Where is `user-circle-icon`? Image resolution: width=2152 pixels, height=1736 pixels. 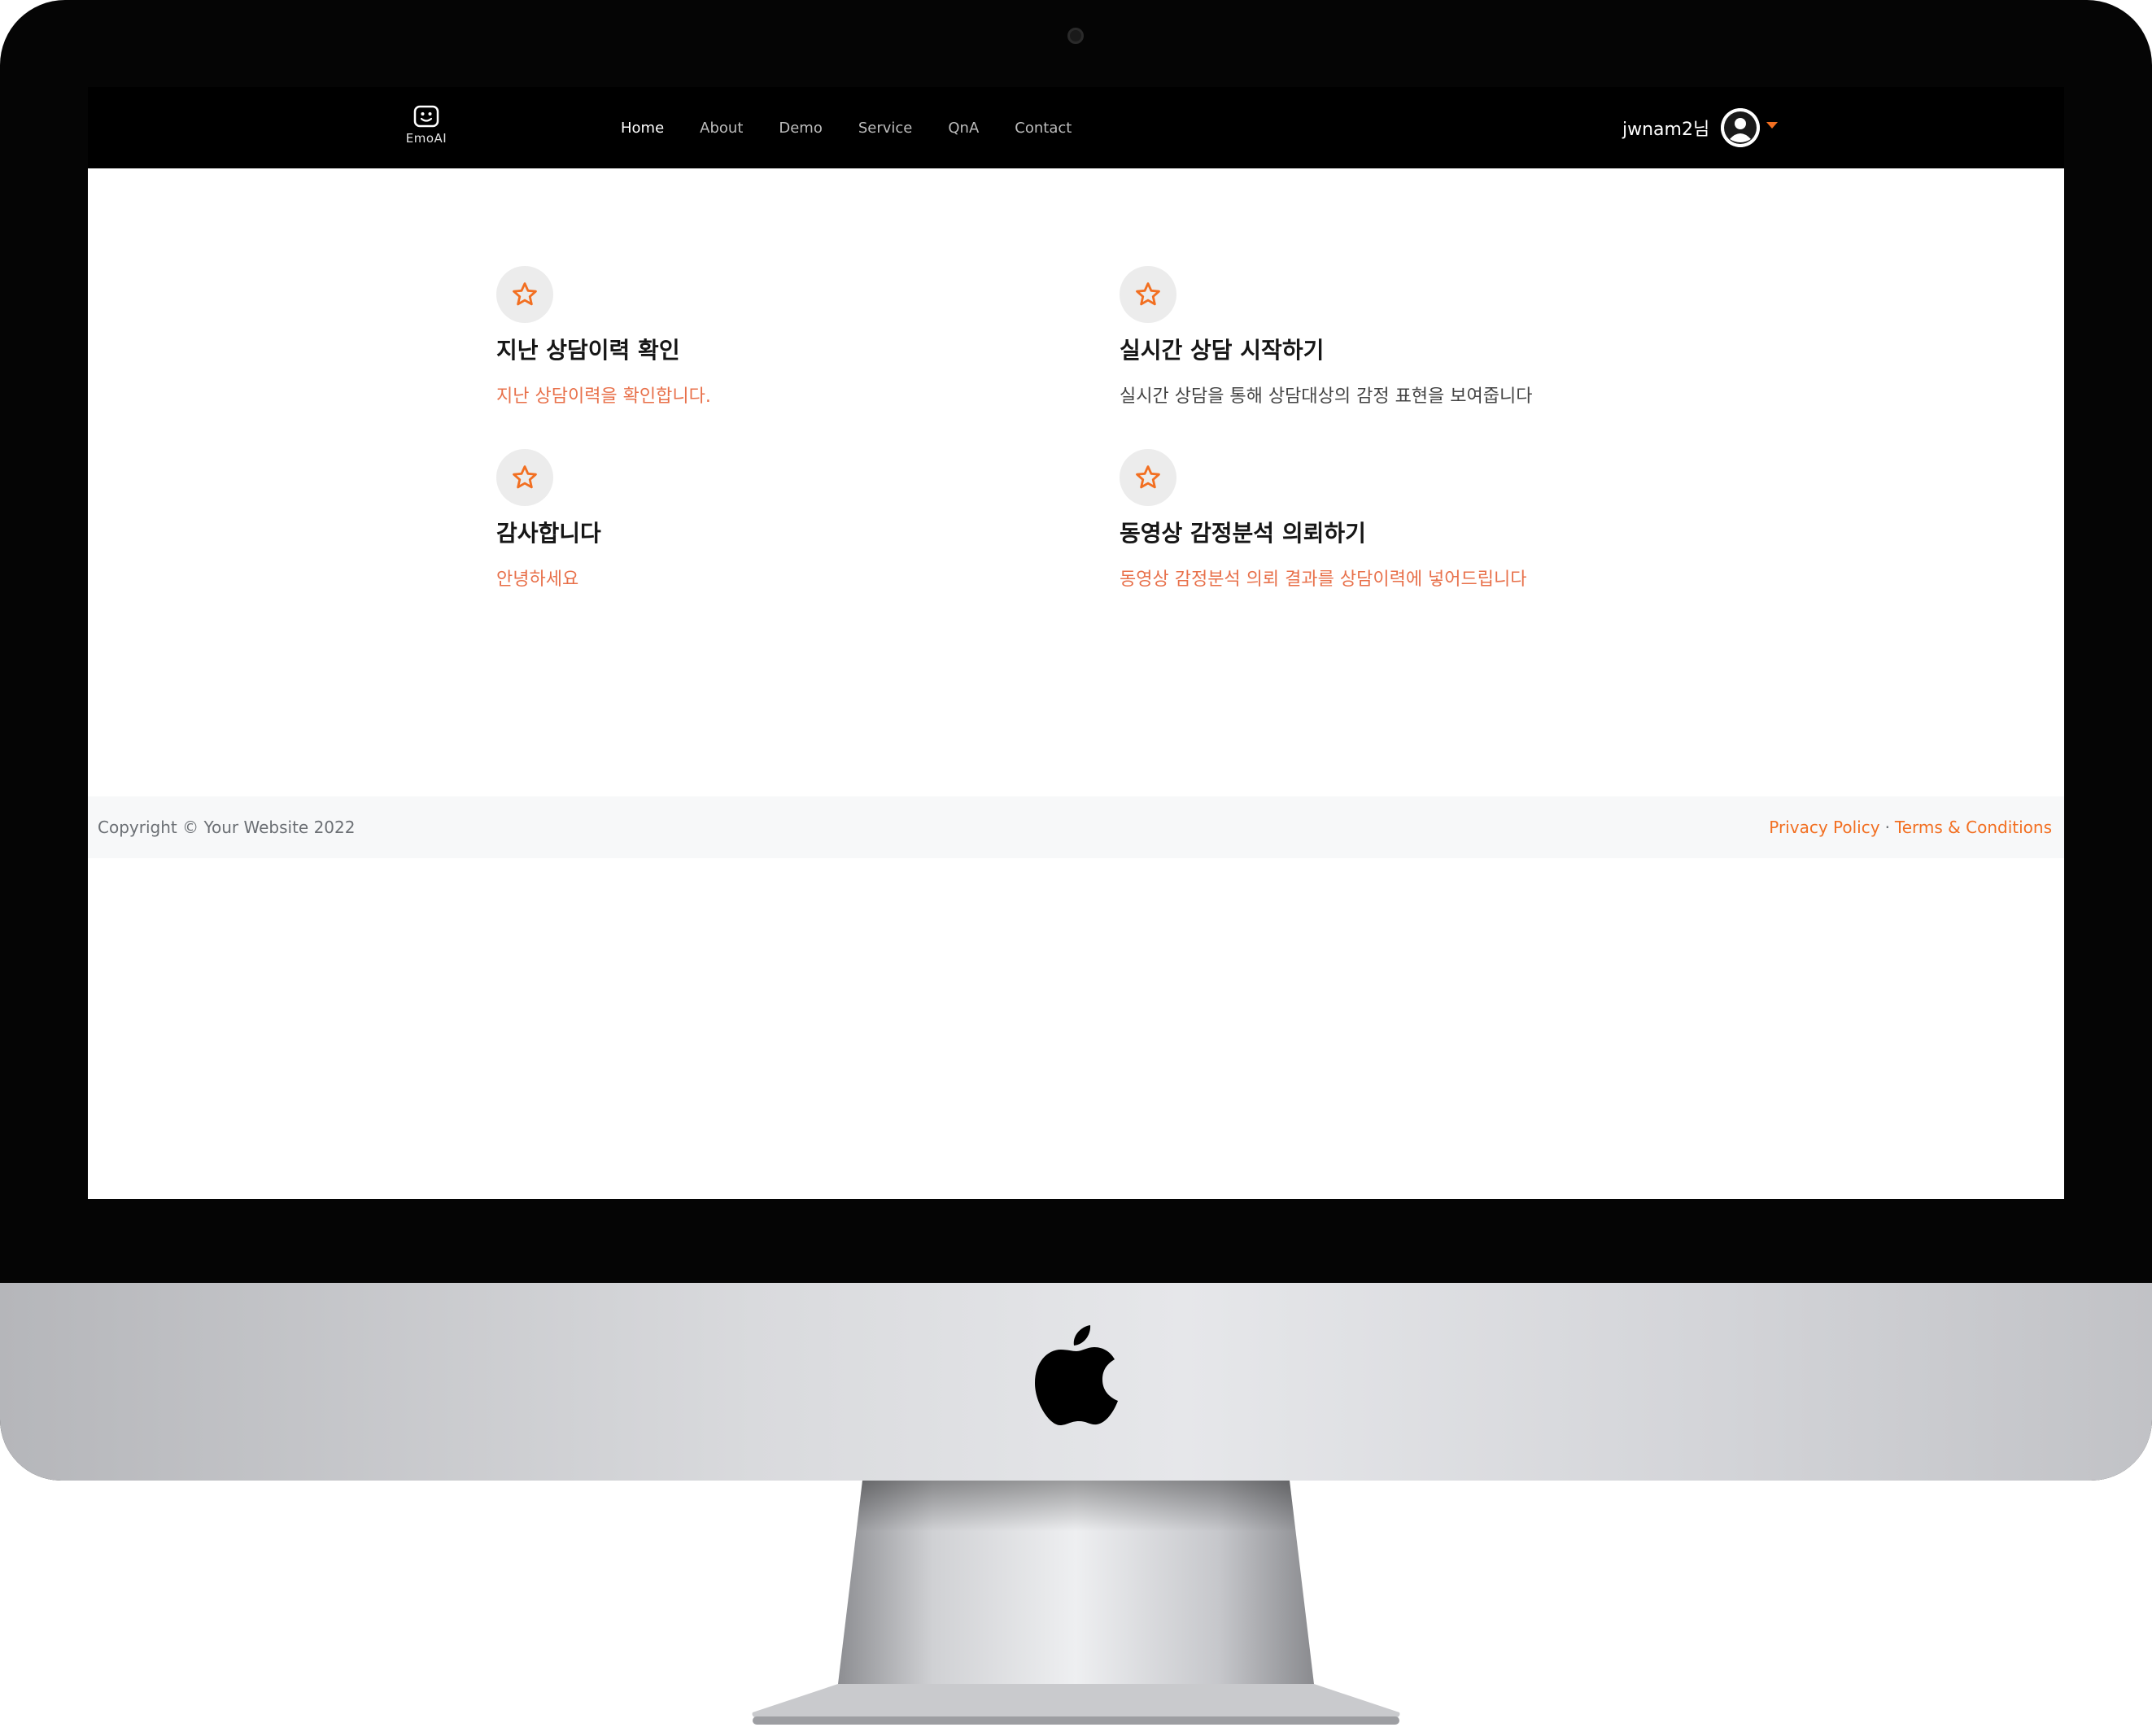 user-circle-icon is located at coordinates (1741, 127).